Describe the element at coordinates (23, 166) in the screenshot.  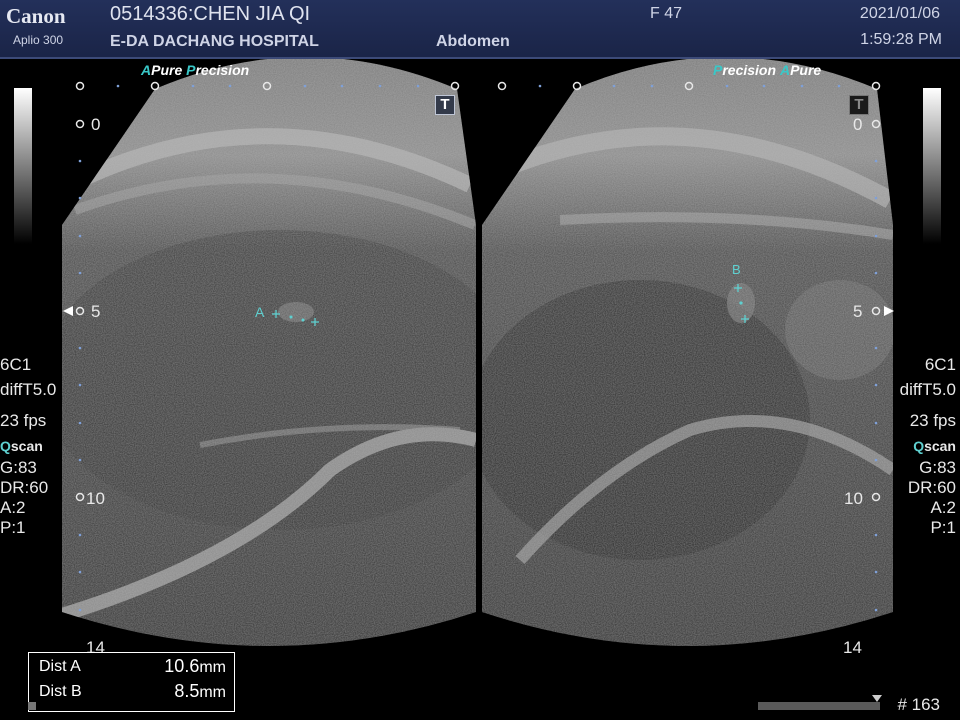
I see `left-grayscale-bar` at that location.